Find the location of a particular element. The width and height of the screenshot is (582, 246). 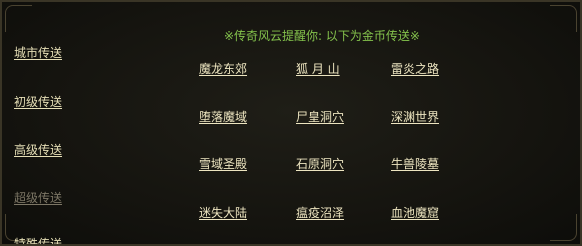

gold-teleport-notice: ※传奇风云提醒你: 以下为金币传送※ is located at coordinates (322, 36).